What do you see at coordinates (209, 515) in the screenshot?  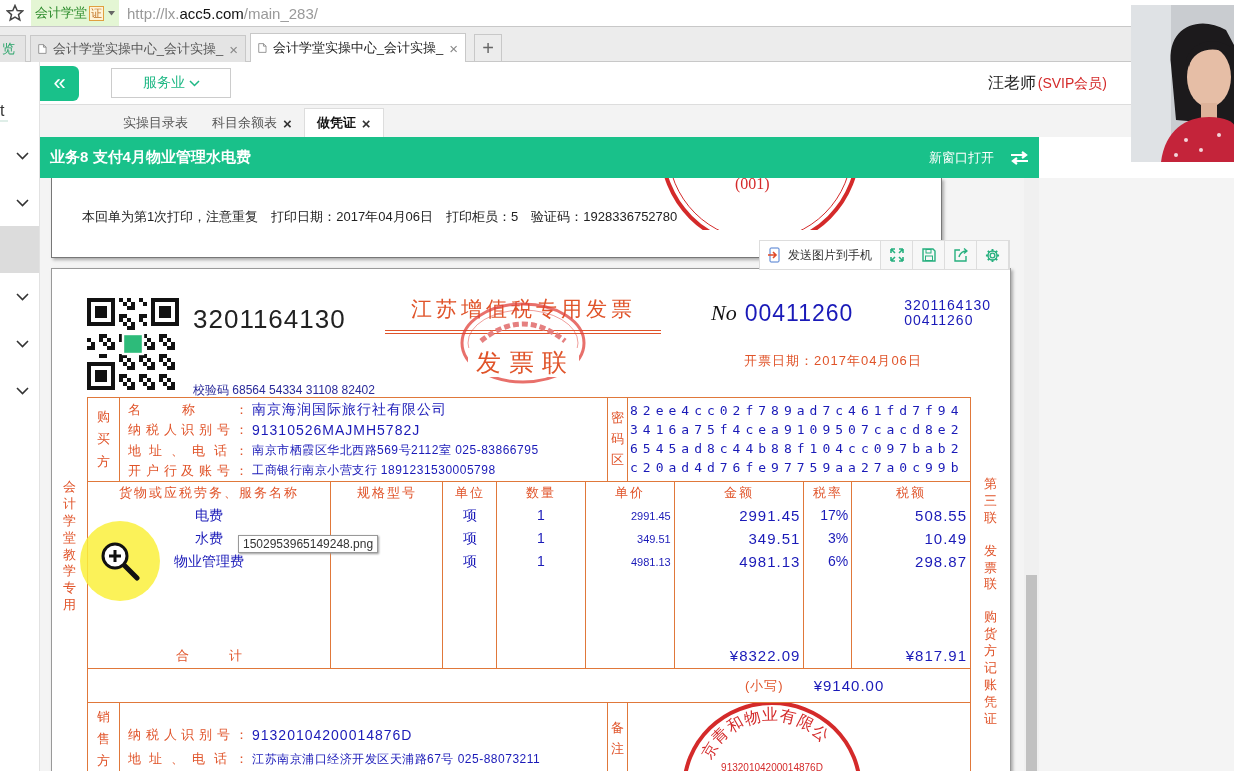 I see `table-cell: 电费` at bounding box center [209, 515].